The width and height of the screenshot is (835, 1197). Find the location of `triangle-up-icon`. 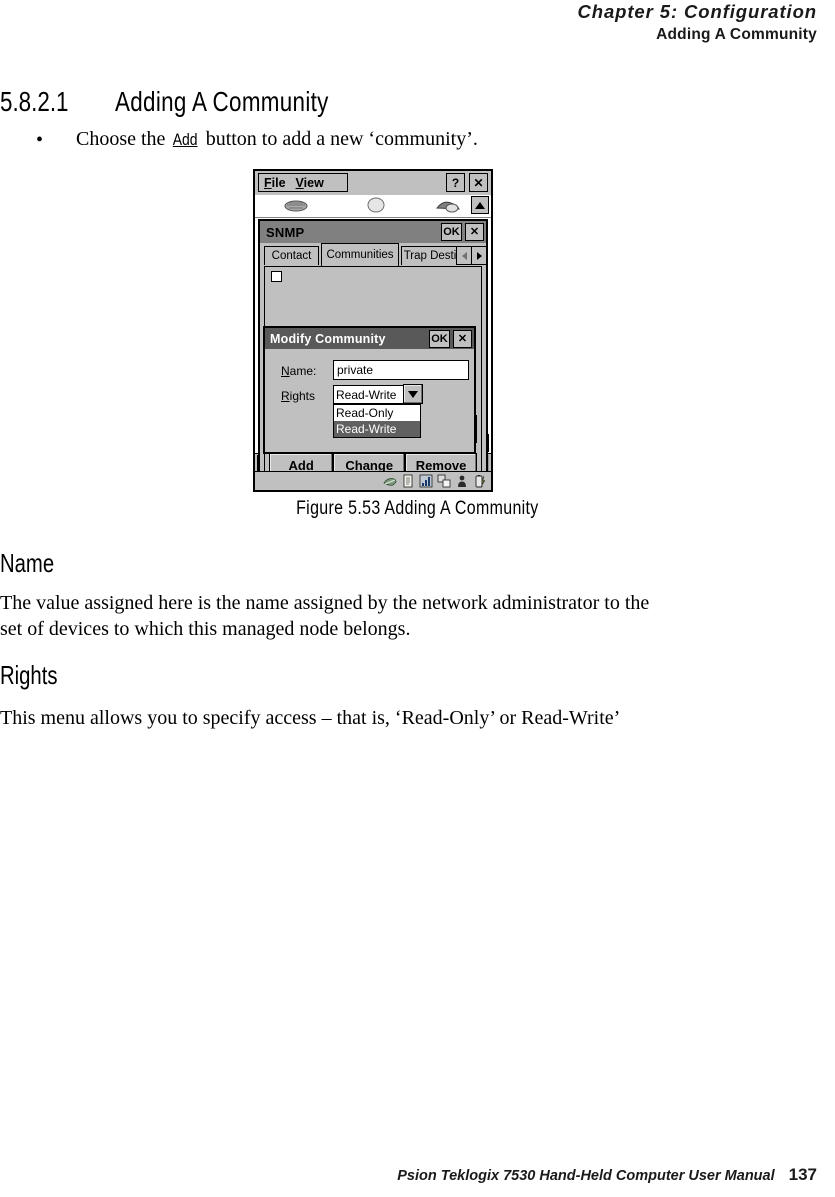

triangle-up-icon is located at coordinates (480, 205).